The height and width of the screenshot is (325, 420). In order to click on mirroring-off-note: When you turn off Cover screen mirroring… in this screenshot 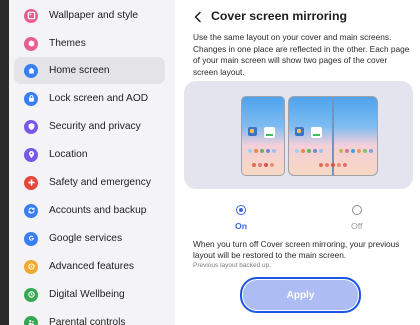, I will do `click(296, 249)`.